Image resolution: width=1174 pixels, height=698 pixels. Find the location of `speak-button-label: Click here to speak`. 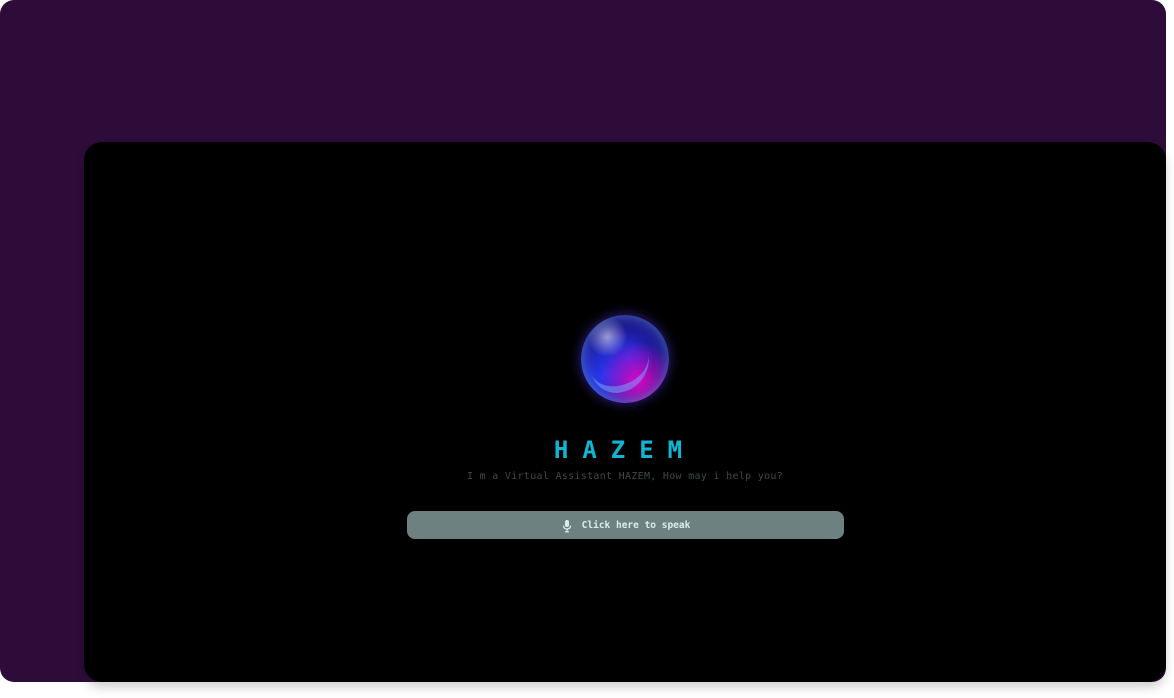

speak-button-label: Click here to speak is located at coordinates (636, 525).